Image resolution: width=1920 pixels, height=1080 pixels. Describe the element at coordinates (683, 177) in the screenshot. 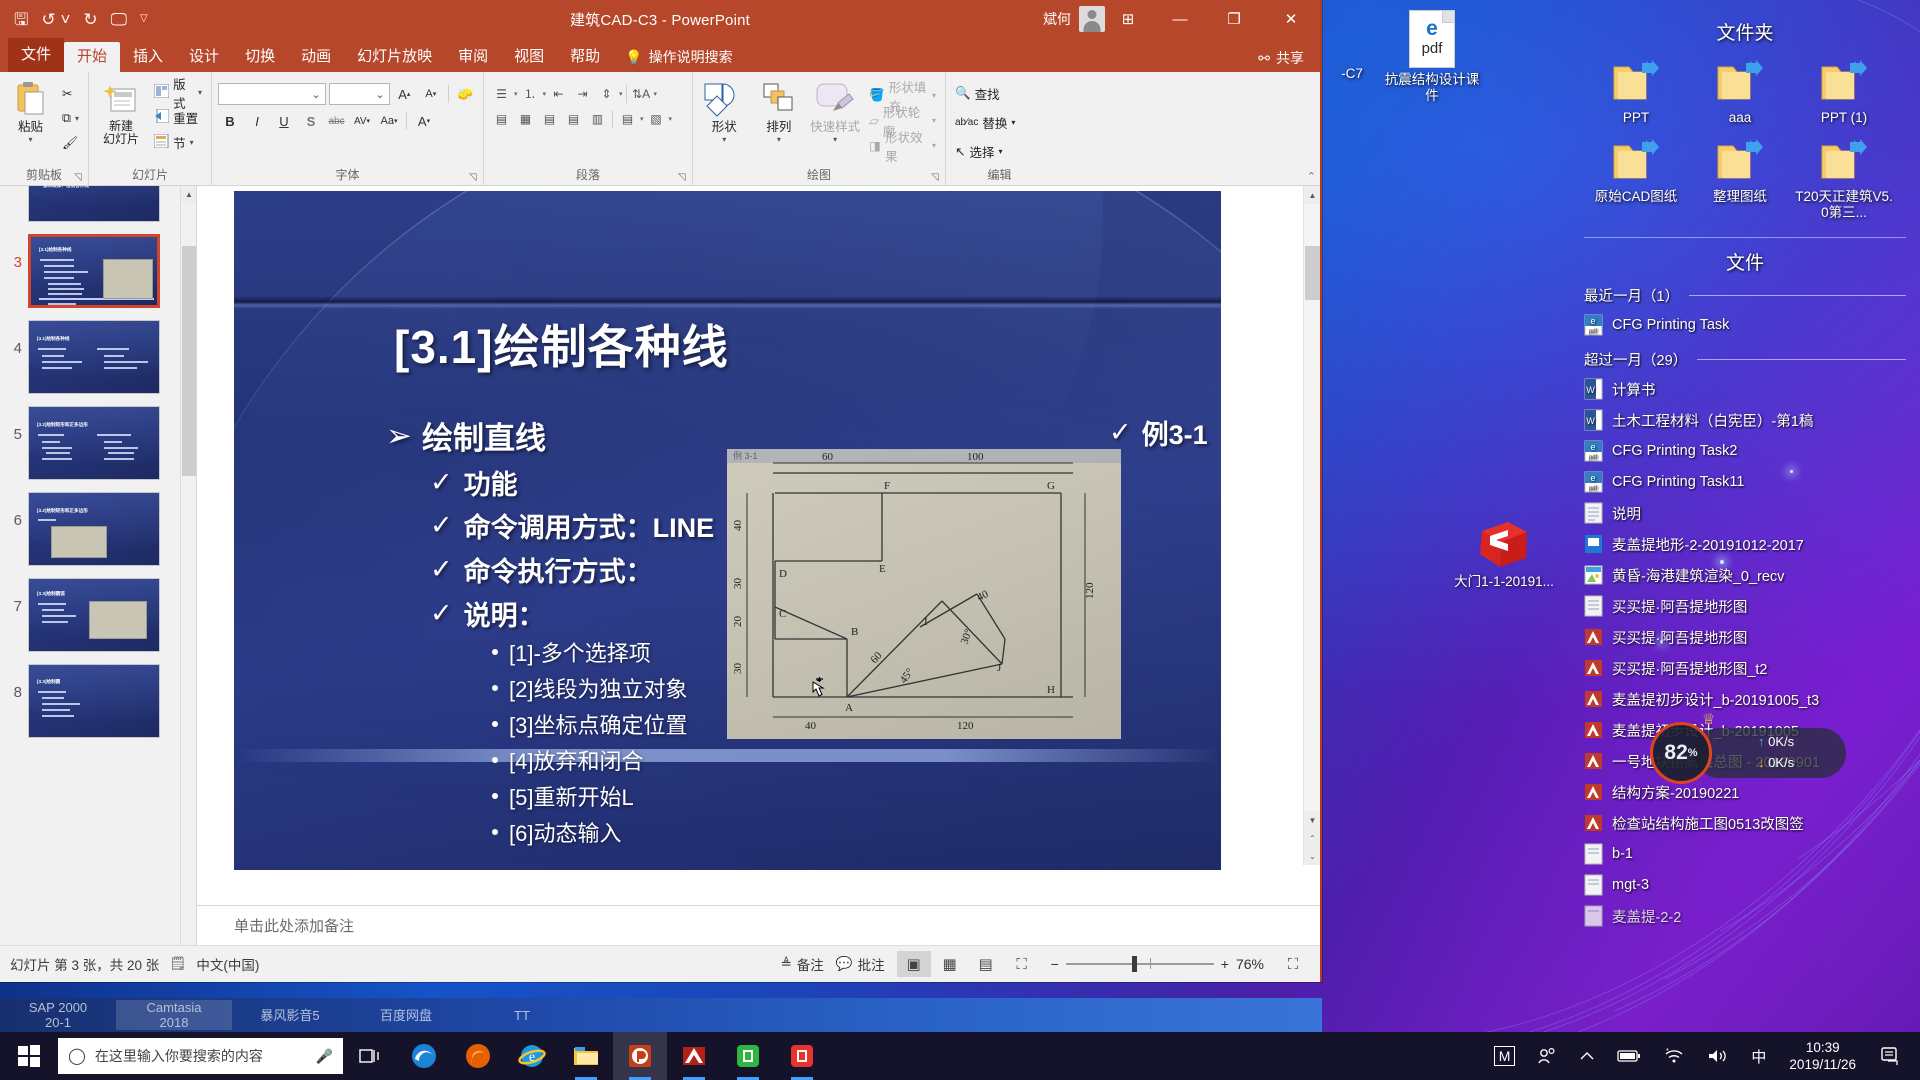

I see `paragraph-dialog-launcher: ◹` at that location.